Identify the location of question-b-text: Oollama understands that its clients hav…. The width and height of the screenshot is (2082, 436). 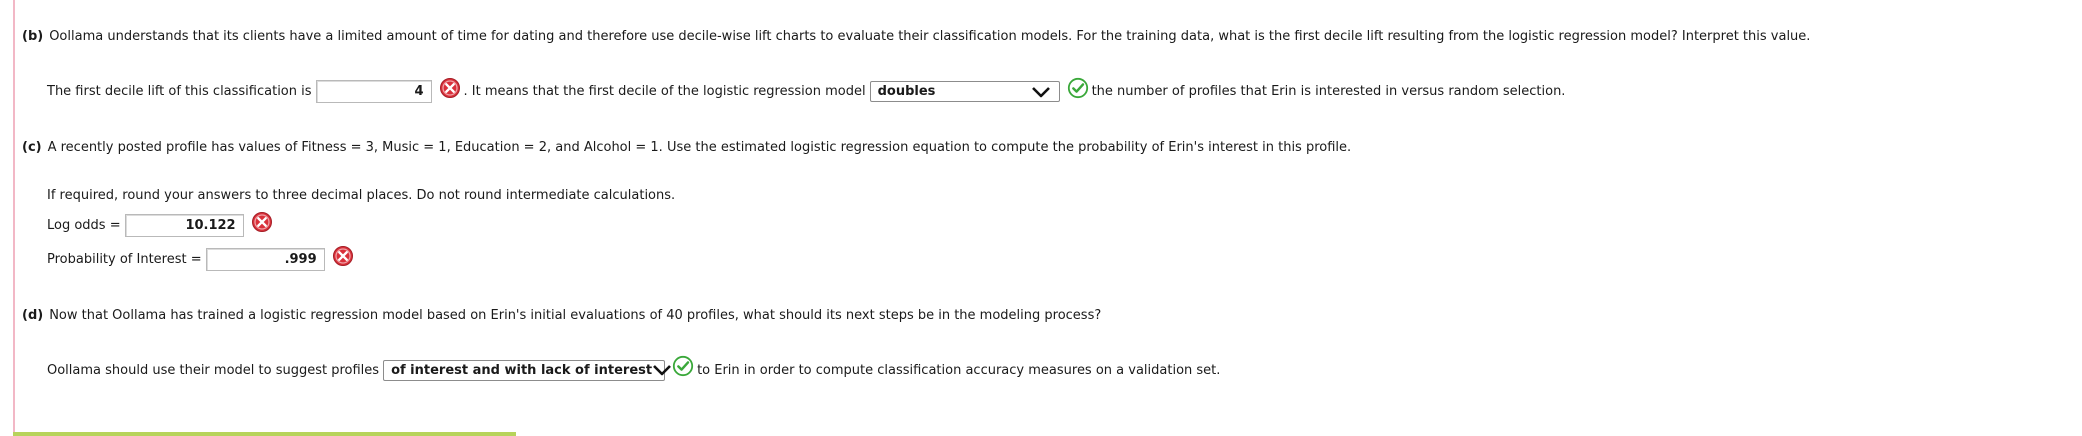
(930, 36).